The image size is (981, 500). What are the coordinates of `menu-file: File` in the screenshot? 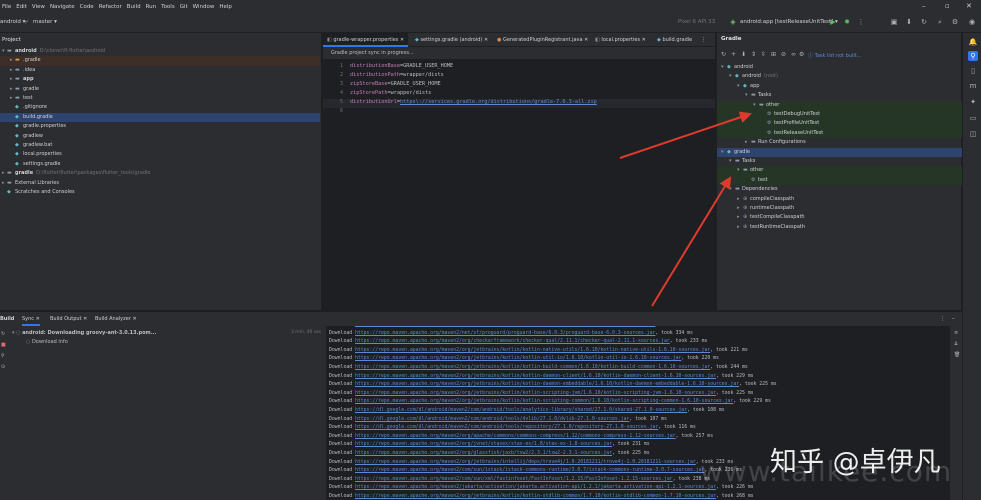 It's located at (6, 7).